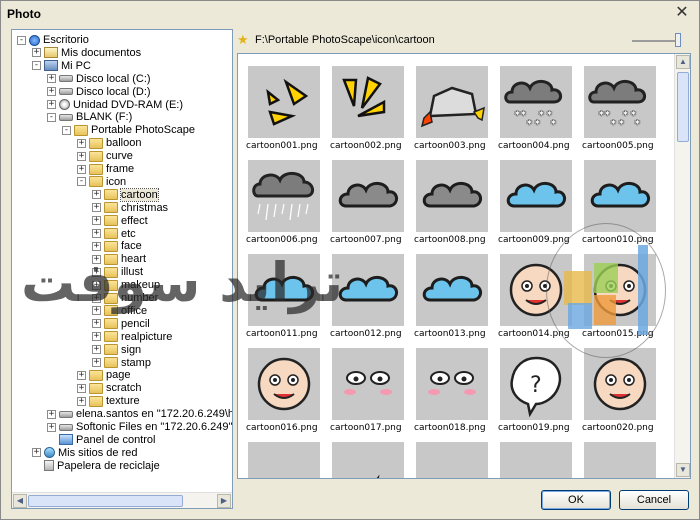 This screenshot has height=520, width=700. What do you see at coordinates (286, 300) in the screenshot?
I see `thumbnail-item: cartoon011.png` at bounding box center [286, 300].